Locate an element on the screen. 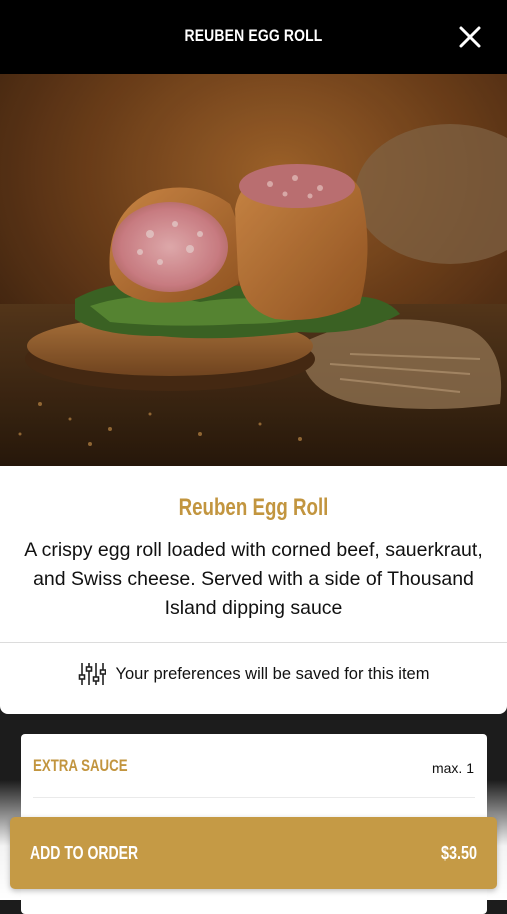 Image resolution: width=507 pixels, height=914 pixels. divider is located at coordinates (253, 642).